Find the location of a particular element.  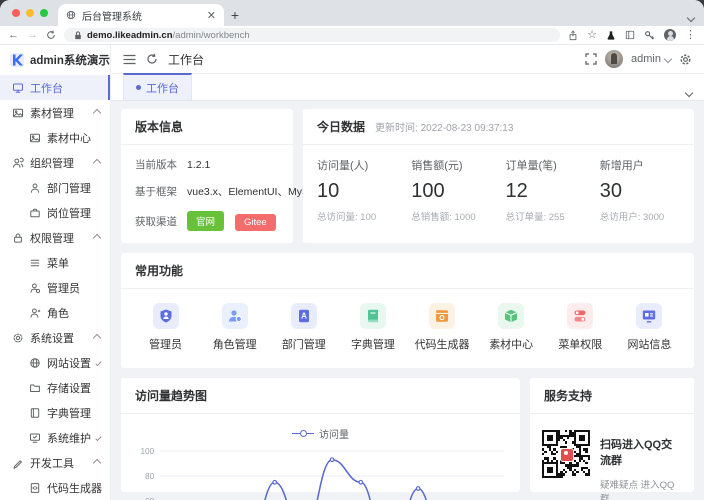

back-icon: ← is located at coordinates (13, 35).